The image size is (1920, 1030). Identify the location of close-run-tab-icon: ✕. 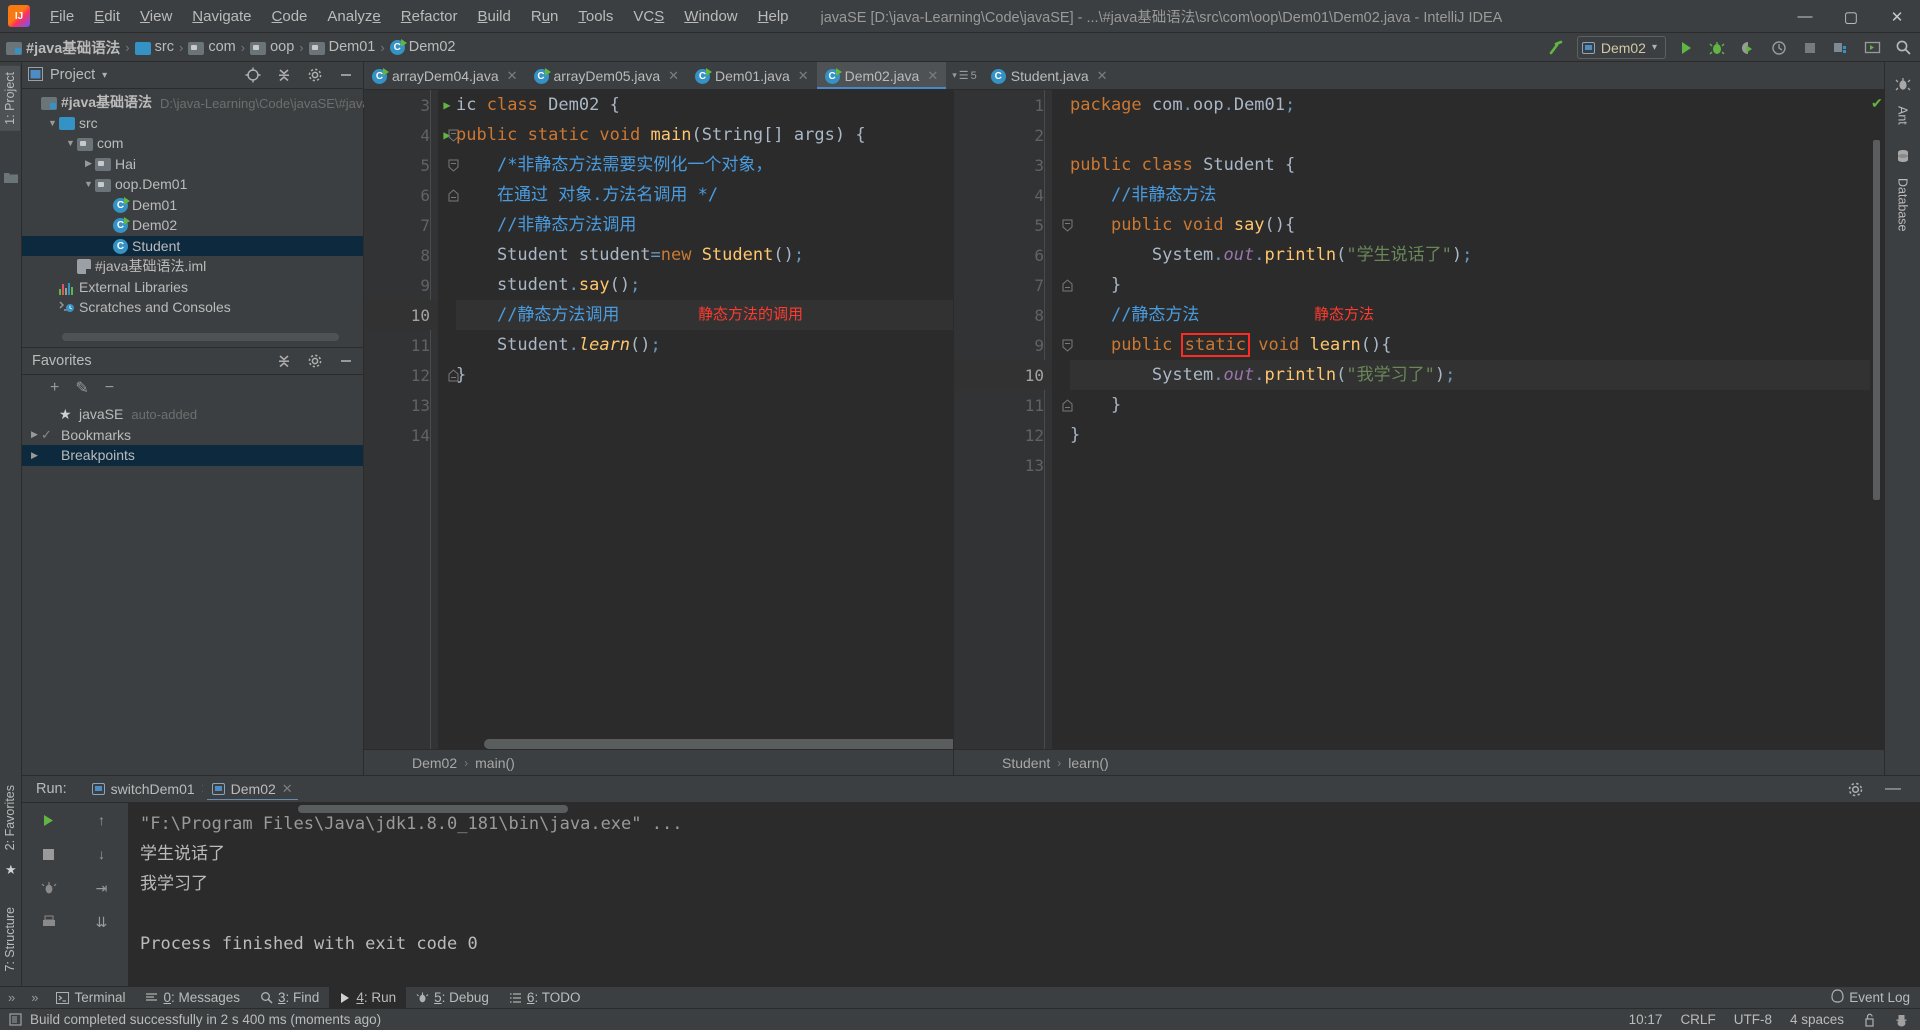
(287, 789).